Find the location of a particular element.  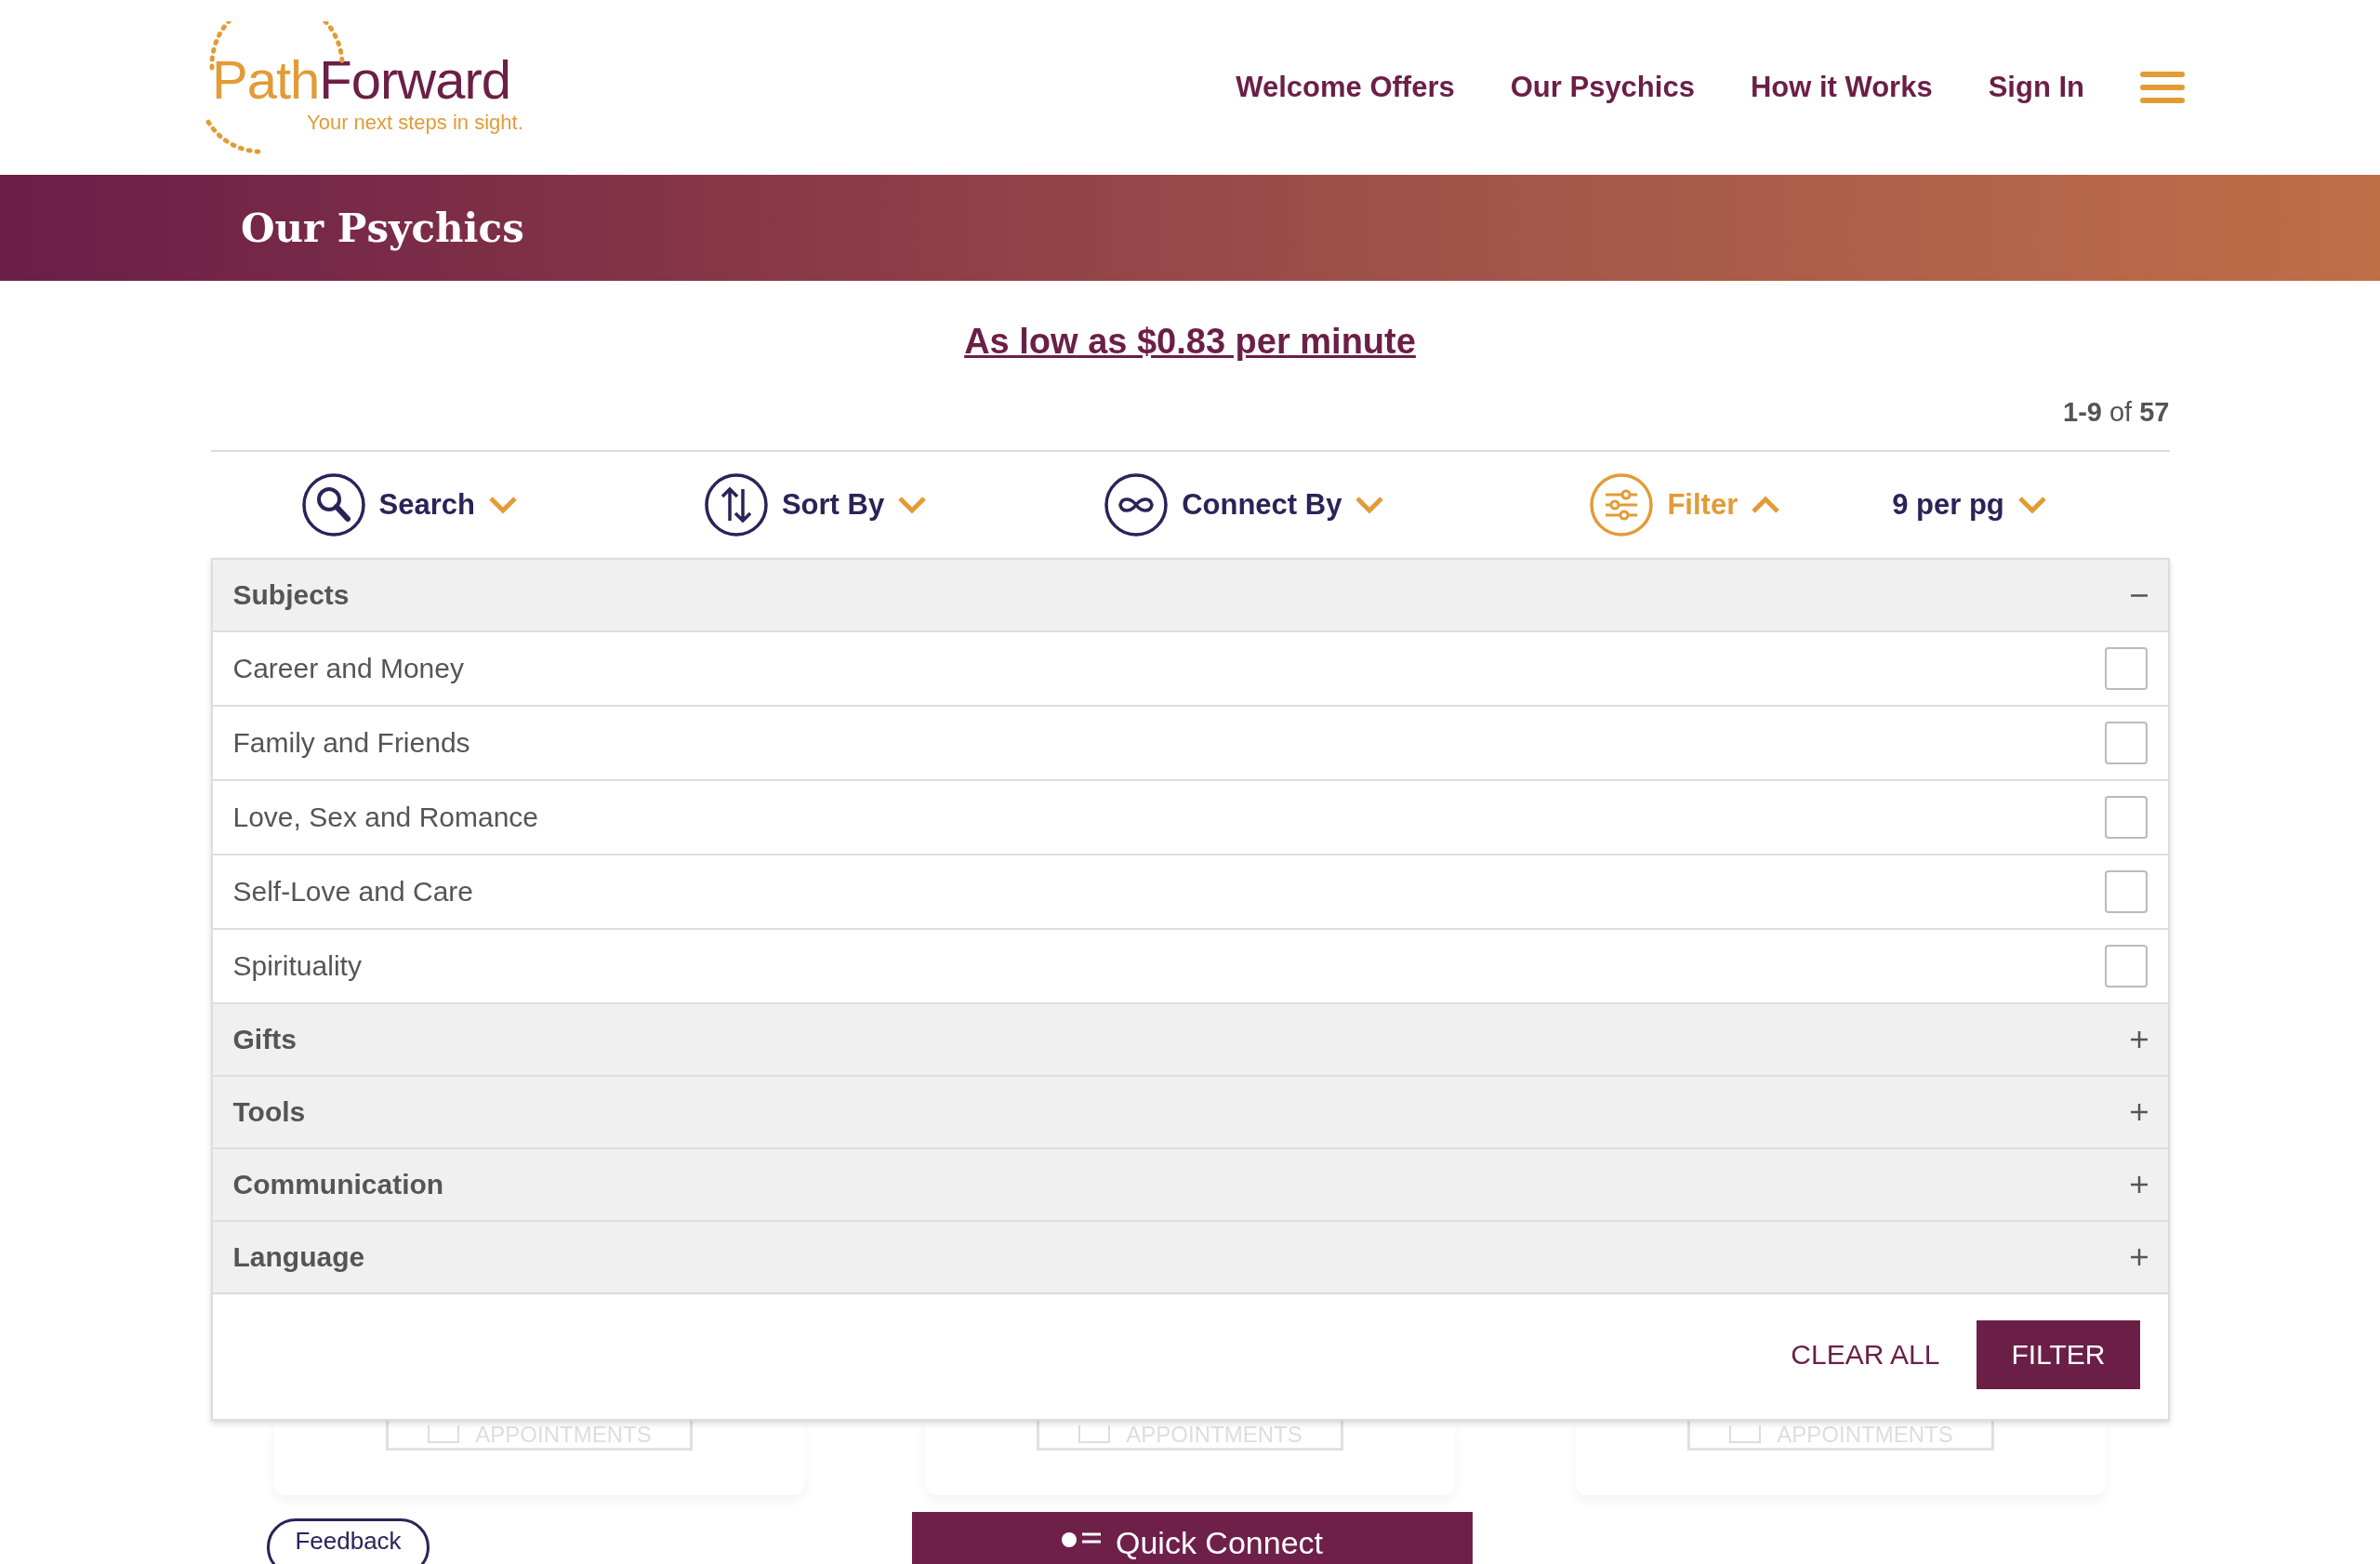

clear-all-button: CLEAR ALL is located at coordinates (1865, 1355).